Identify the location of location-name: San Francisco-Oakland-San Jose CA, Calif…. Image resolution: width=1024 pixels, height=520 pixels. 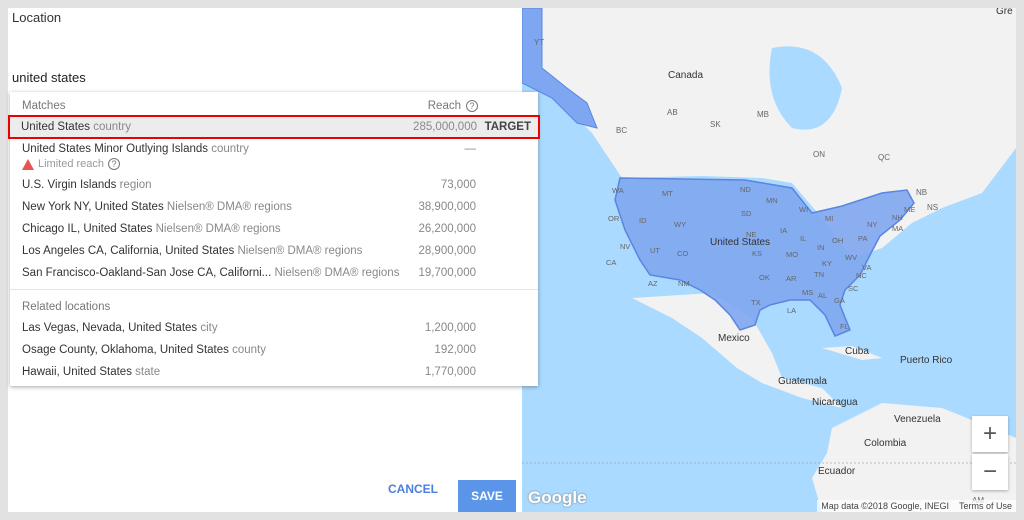
(210, 273).